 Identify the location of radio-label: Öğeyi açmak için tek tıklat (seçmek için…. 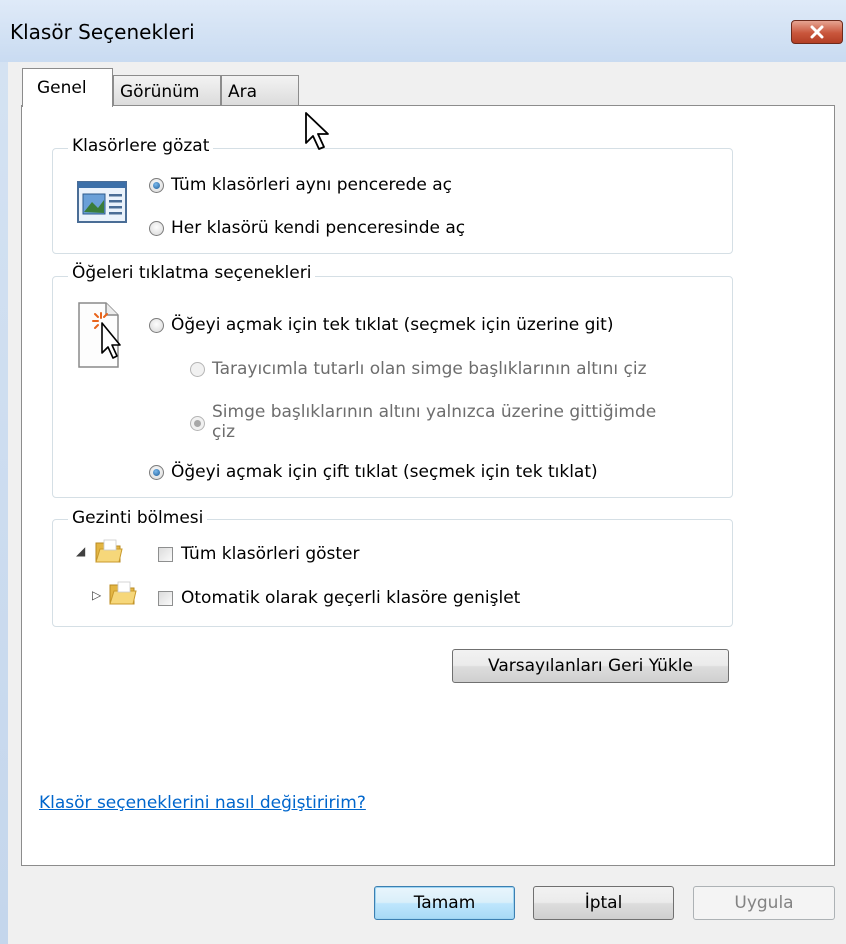
(392, 325).